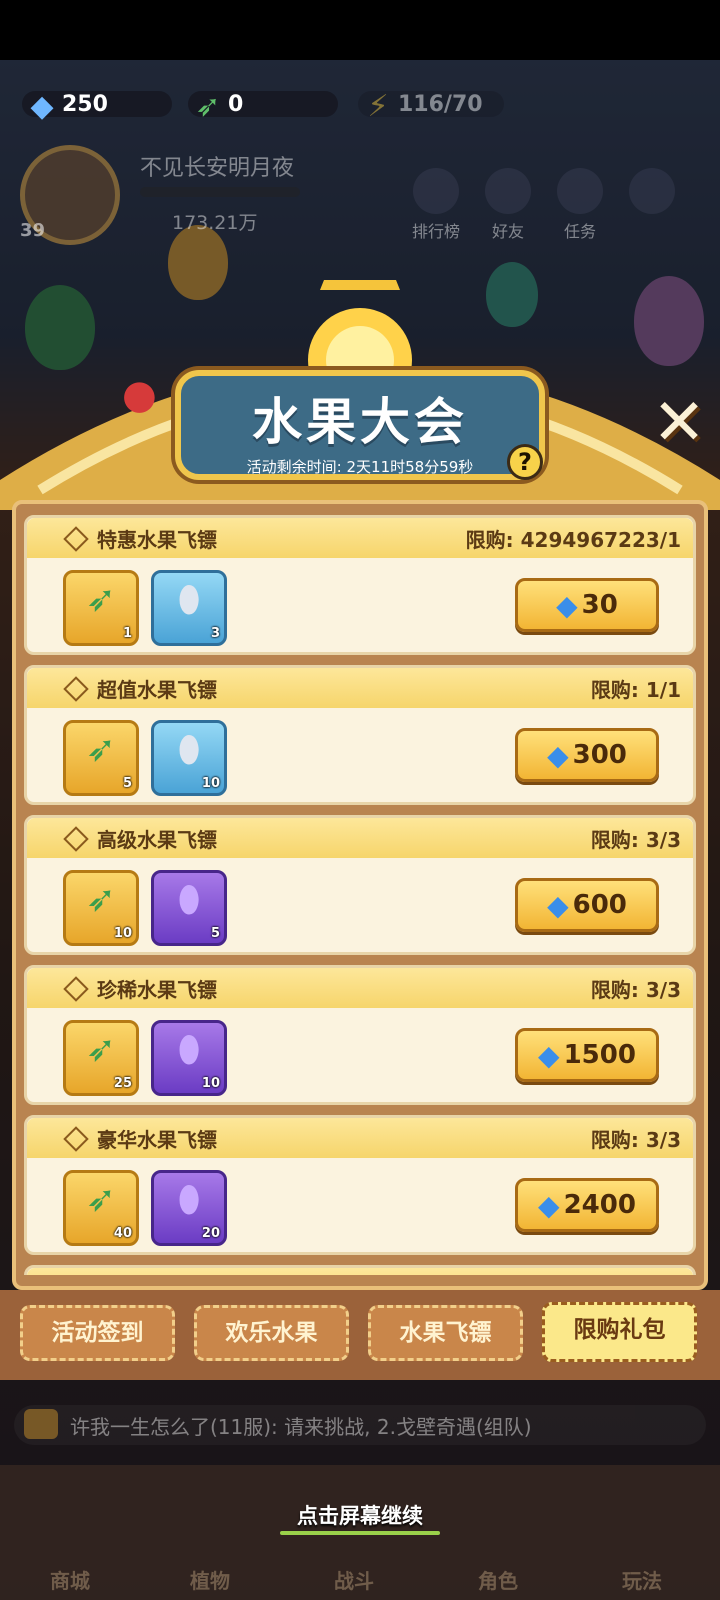  What do you see at coordinates (41, 1424) in the screenshot?
I see `chat-icon` at bounding box center [41, 1424].